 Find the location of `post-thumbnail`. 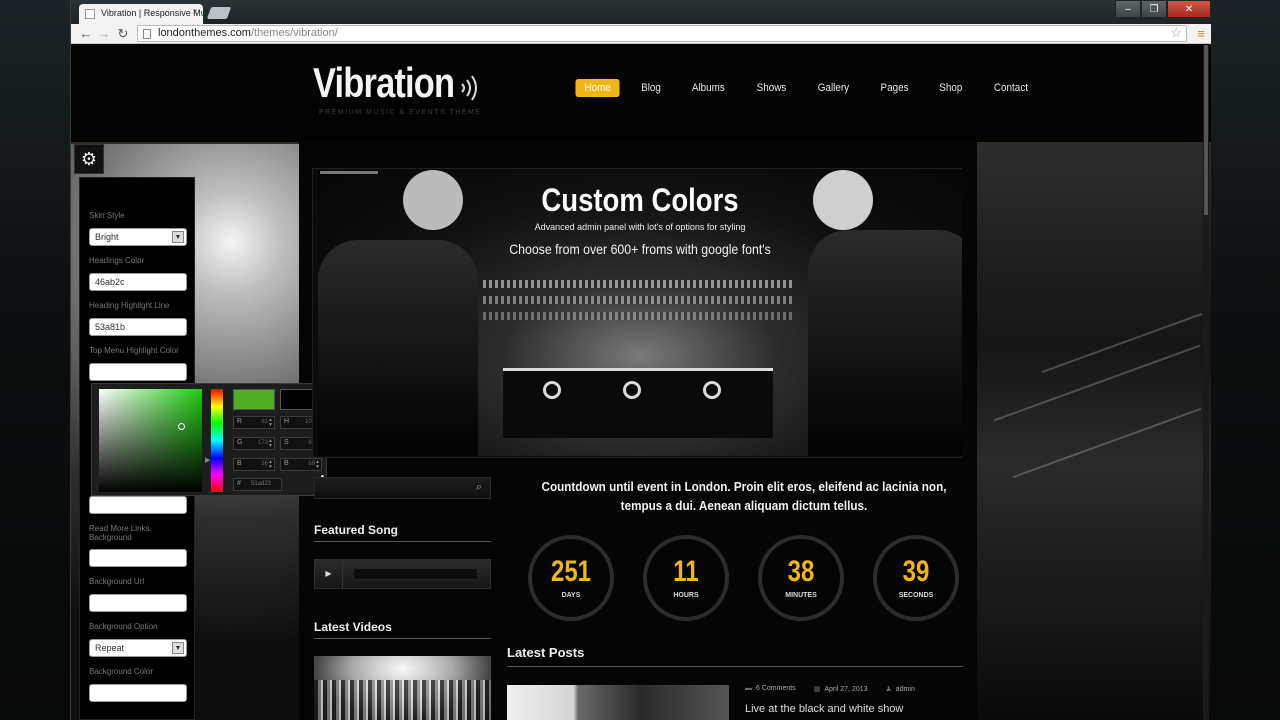

post-thumbnail is located at coordinates (618, 702).